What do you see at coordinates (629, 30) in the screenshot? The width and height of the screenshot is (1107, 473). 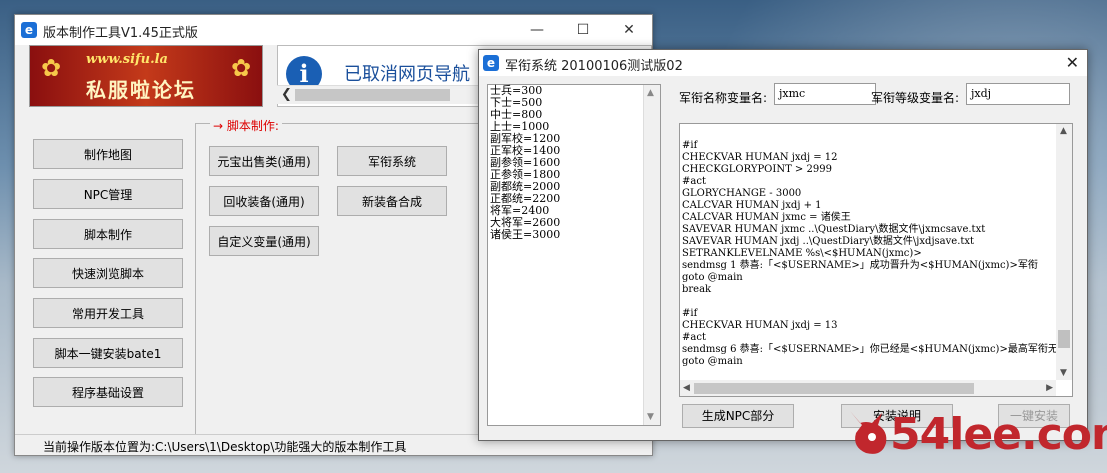 I see `close-button: ✕` at bounding box center [629, 30].